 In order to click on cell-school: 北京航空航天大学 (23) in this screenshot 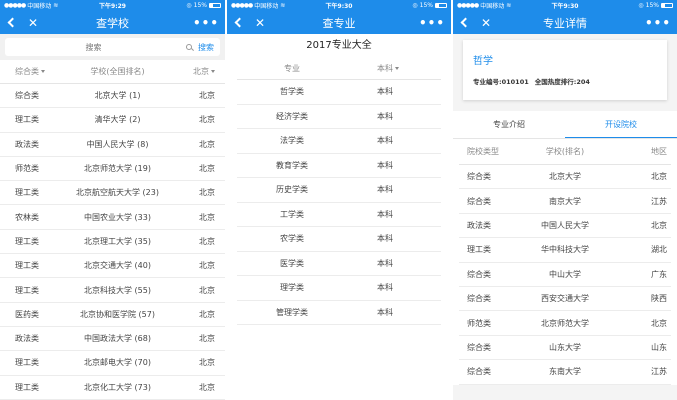, I will do `click(117, 193)`.